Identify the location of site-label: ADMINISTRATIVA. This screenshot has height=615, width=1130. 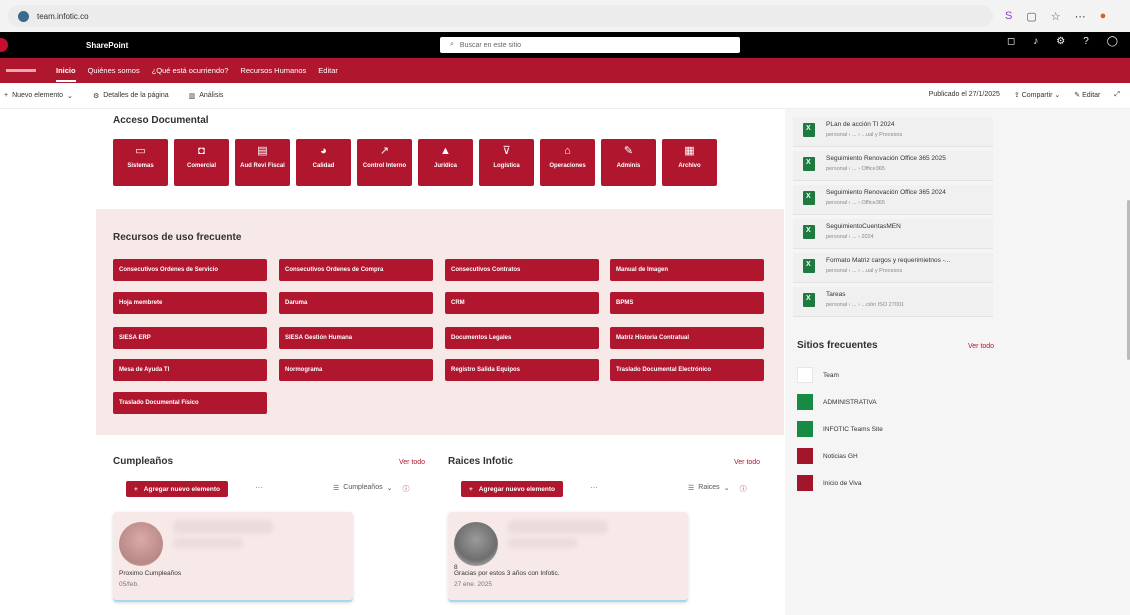
(850, 402).